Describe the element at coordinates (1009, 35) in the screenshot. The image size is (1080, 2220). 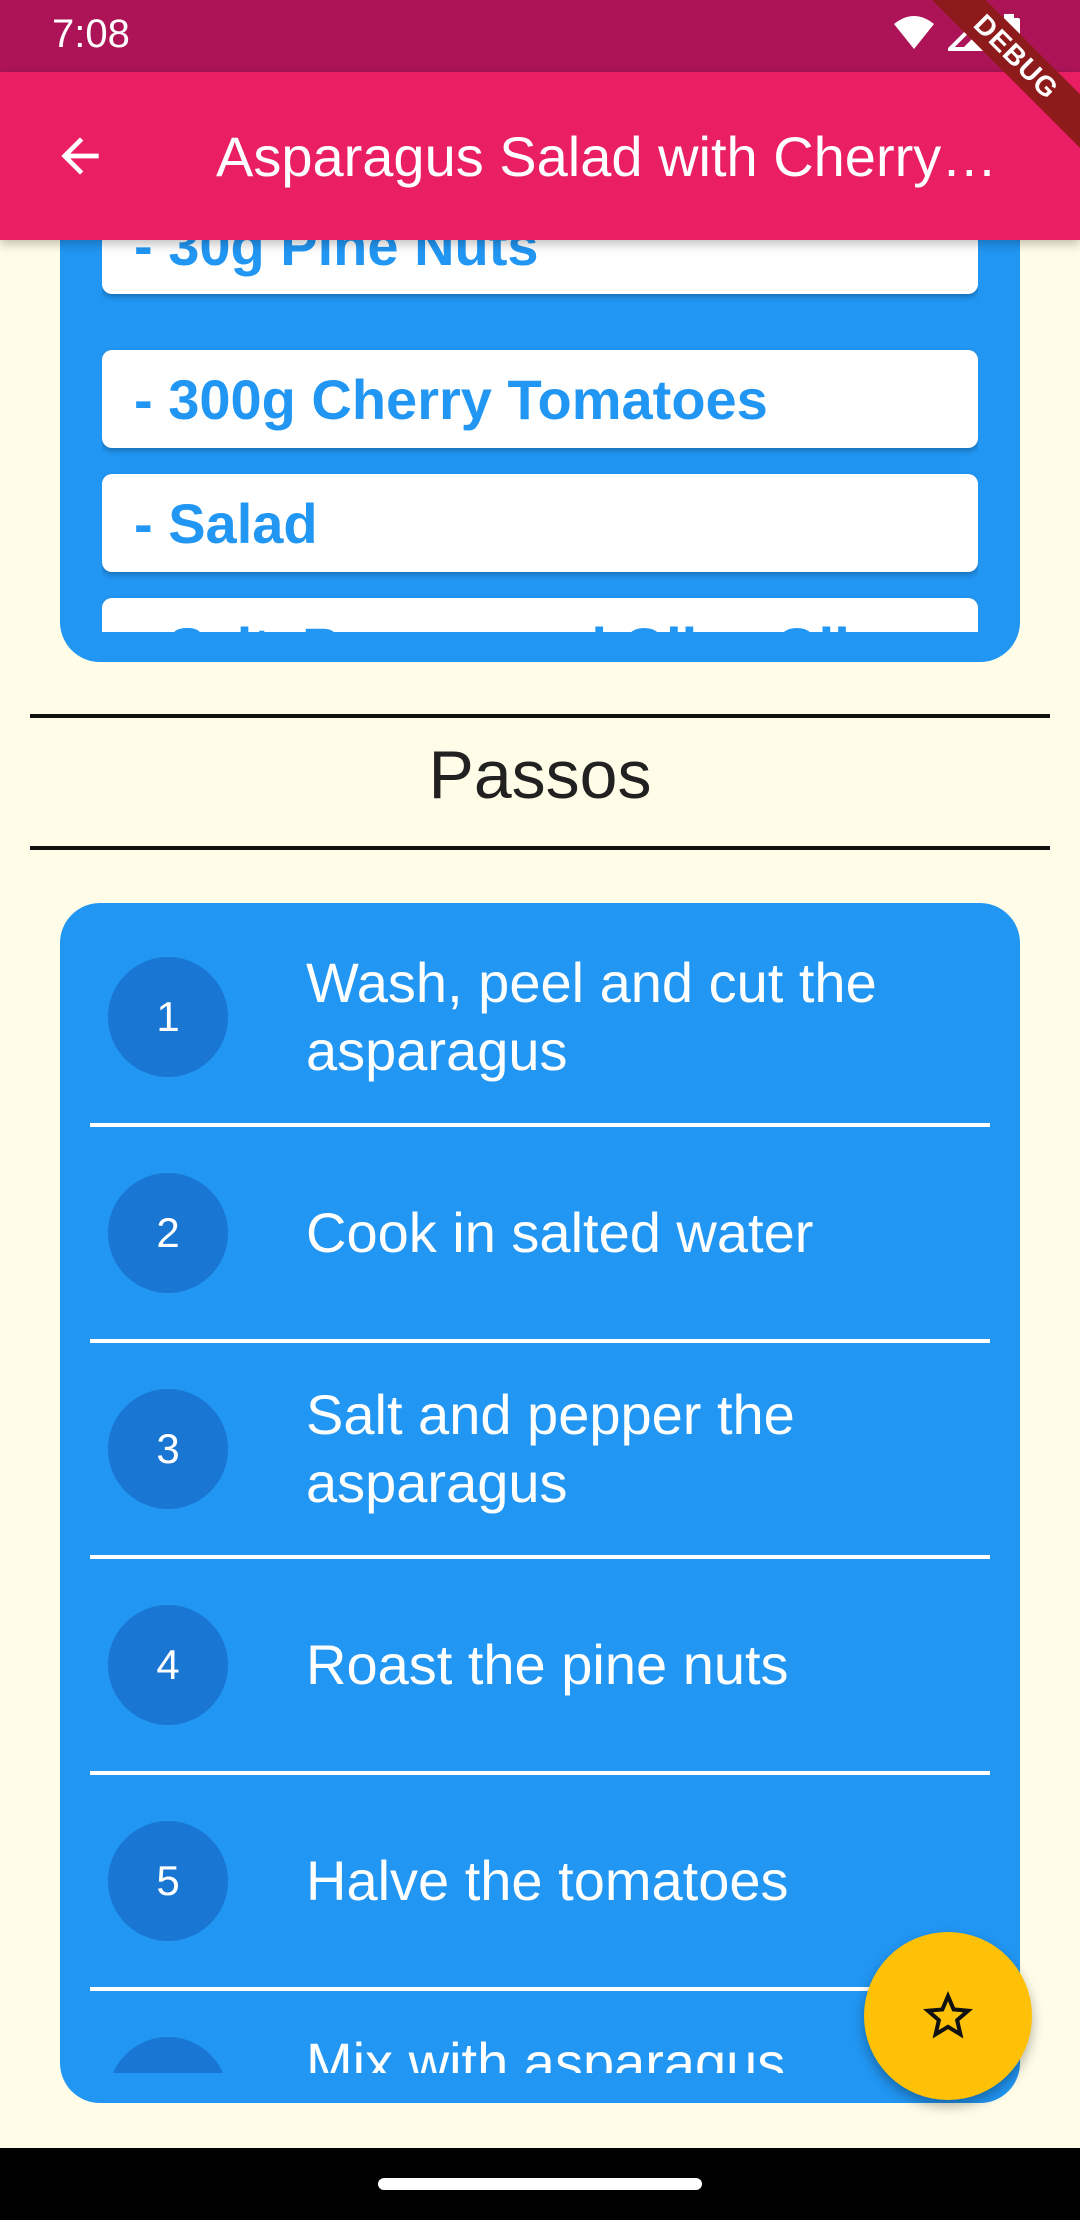
I see `battery-icon` at that location.